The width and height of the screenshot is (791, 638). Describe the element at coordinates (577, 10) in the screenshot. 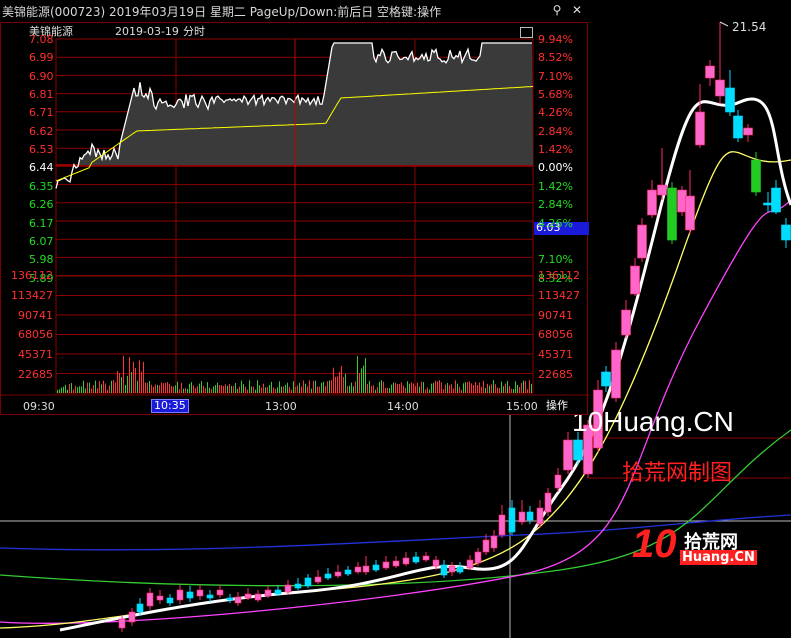

I see `close-icon: ✕` at that location.